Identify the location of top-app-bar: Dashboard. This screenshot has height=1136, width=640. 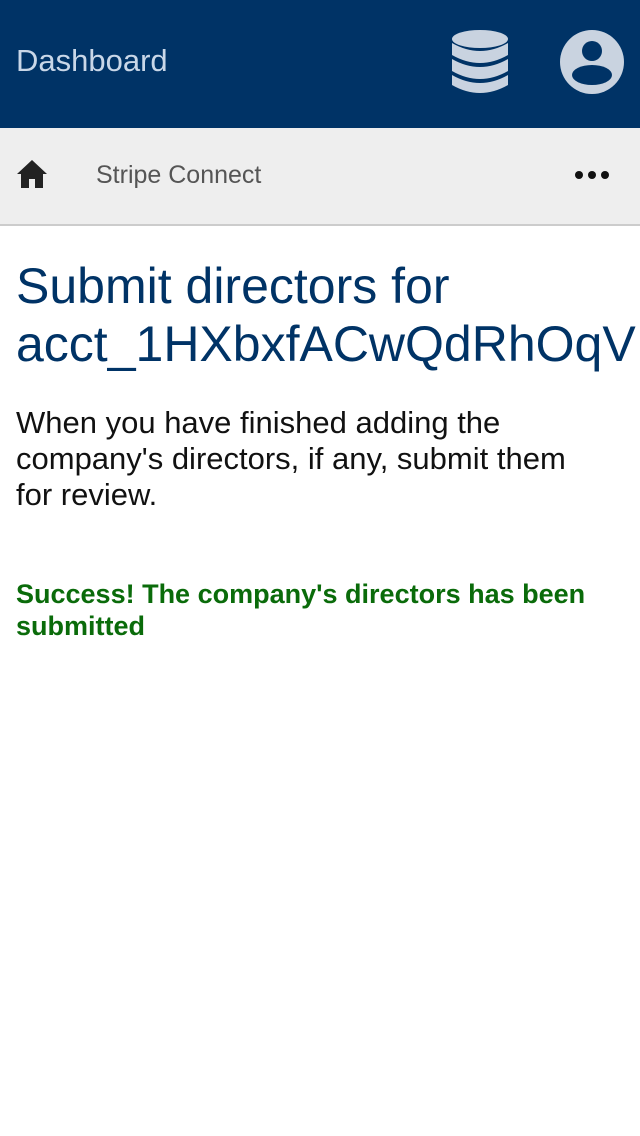
(320, 64).